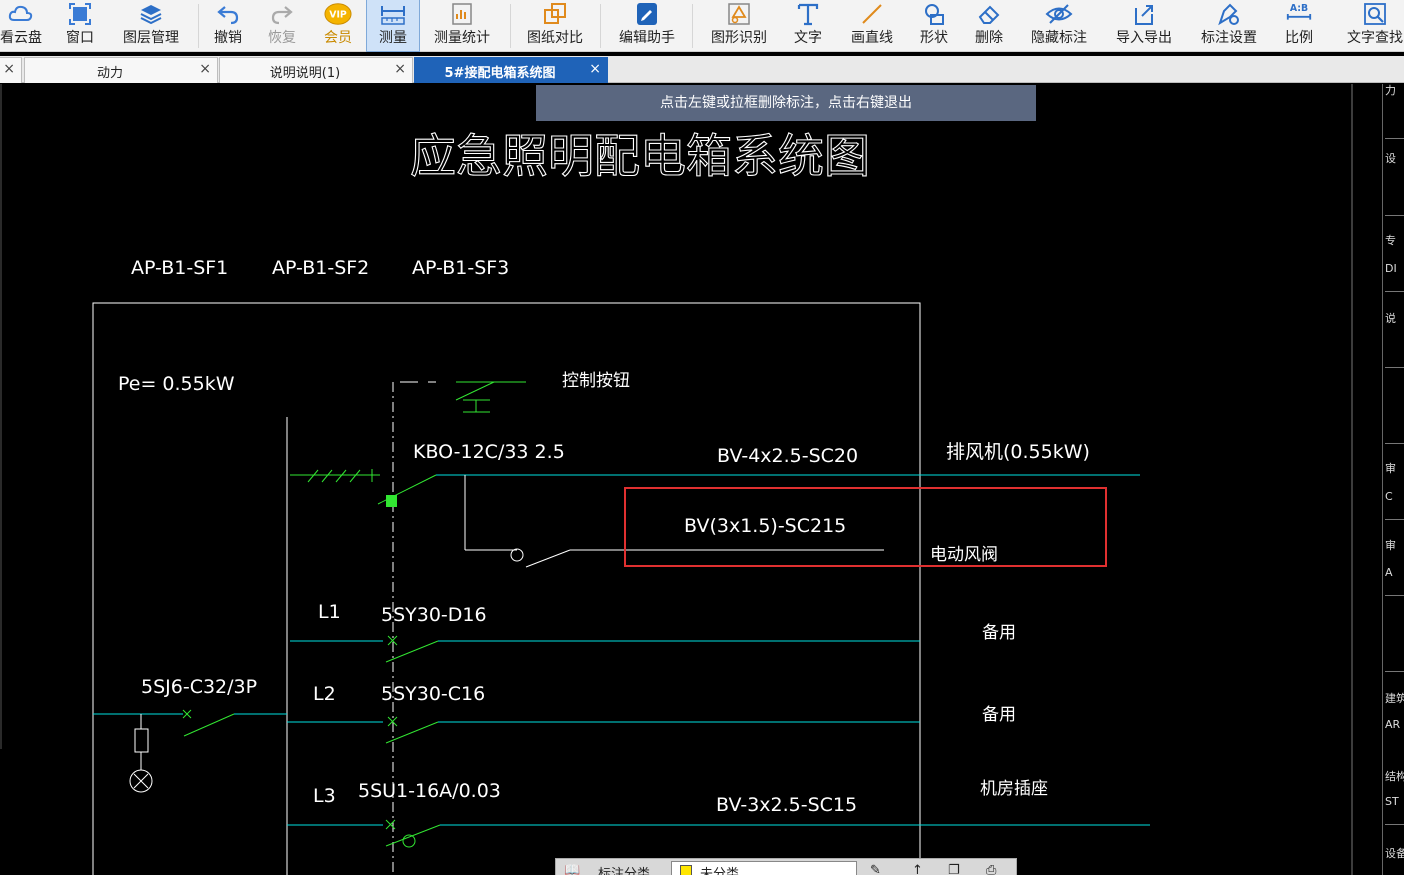 The width and height of the screenshot is (1404, 875). What do you see at coordinates (21, 14) in the screenshot?
I see `cloud-icon` at bounding box center [21, 14].